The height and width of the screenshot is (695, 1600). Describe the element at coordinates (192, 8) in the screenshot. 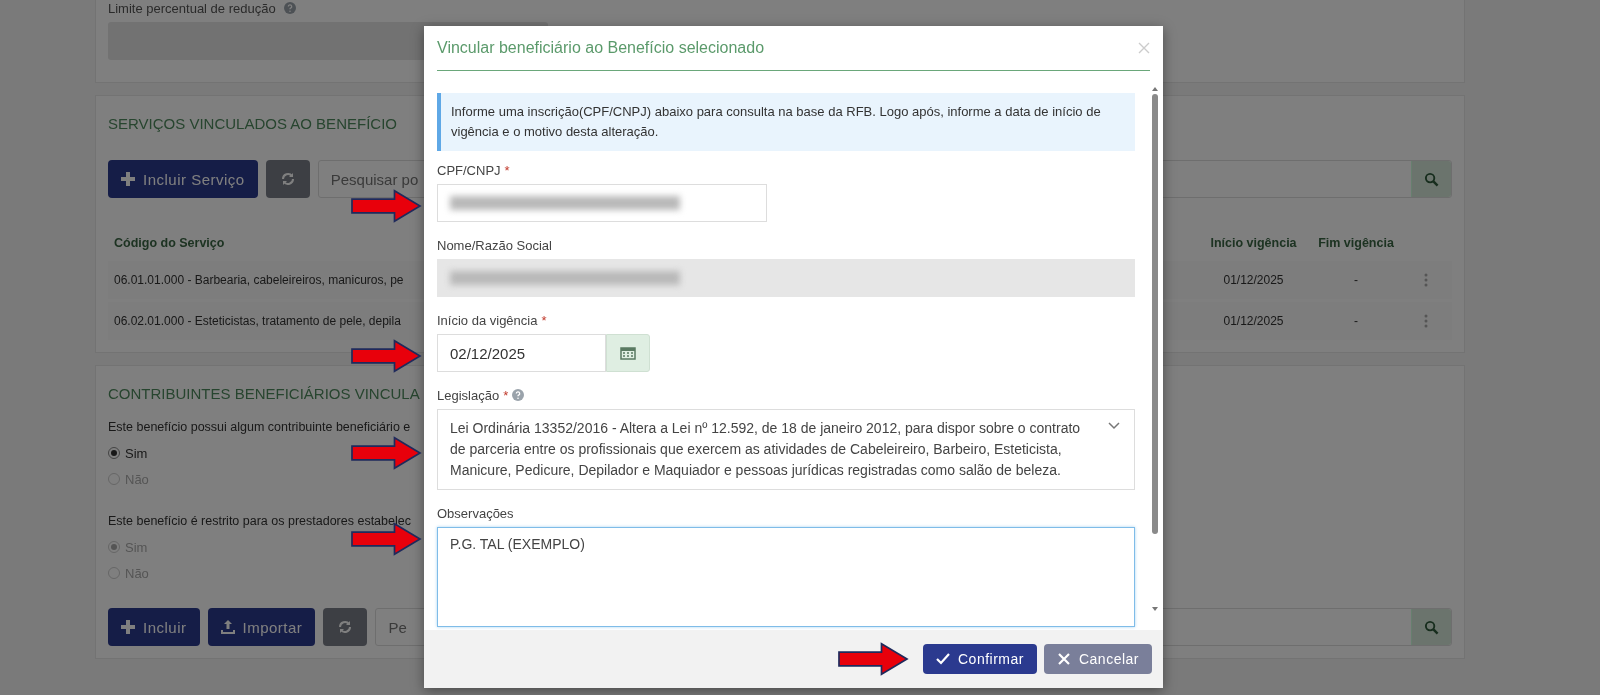

I see `field-label: Limite percentual de redução` at that location.